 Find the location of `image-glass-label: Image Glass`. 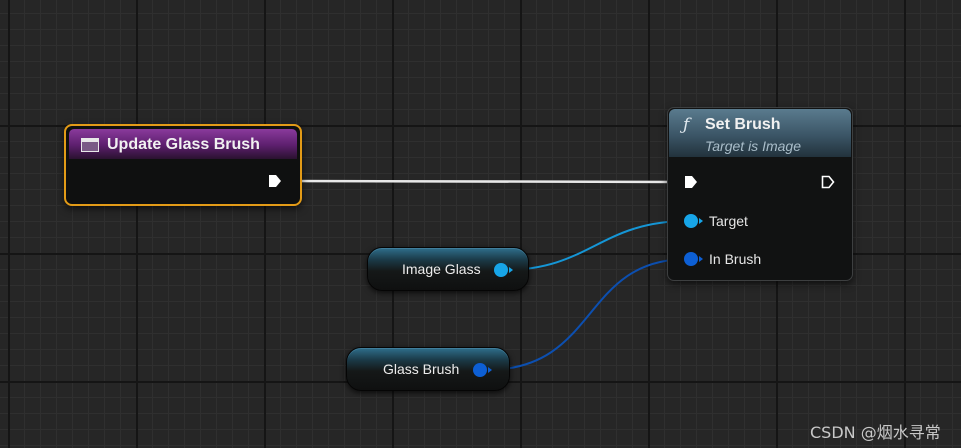

image-glass-label: Image Glass is located at coordinates (441, 269).